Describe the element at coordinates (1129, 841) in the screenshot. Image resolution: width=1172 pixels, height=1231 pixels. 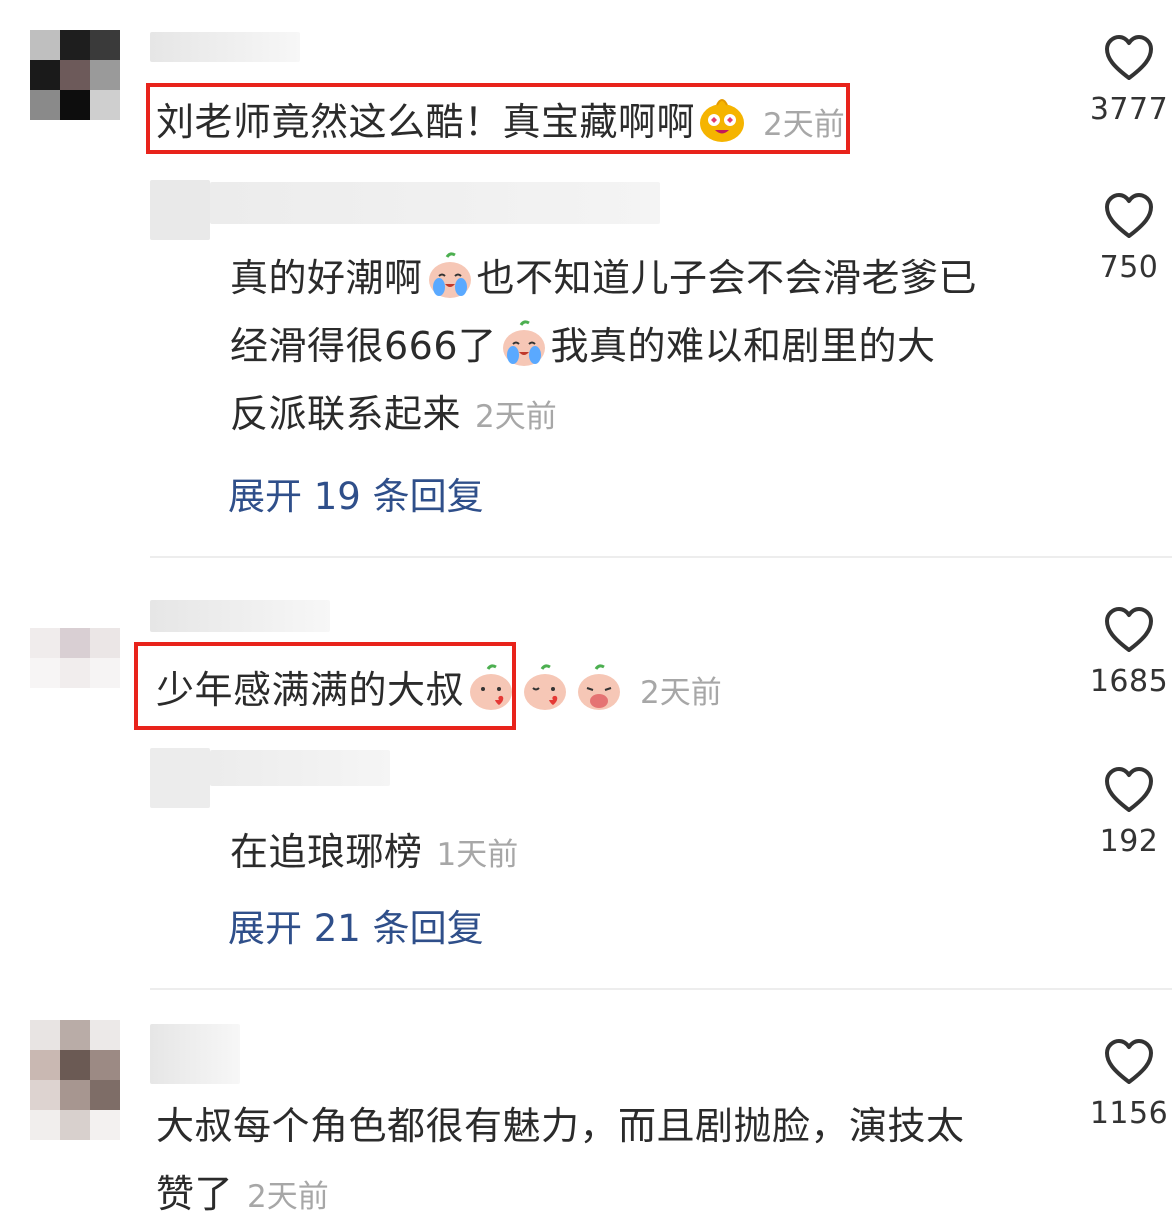
I see `like-count: 192` at that location.